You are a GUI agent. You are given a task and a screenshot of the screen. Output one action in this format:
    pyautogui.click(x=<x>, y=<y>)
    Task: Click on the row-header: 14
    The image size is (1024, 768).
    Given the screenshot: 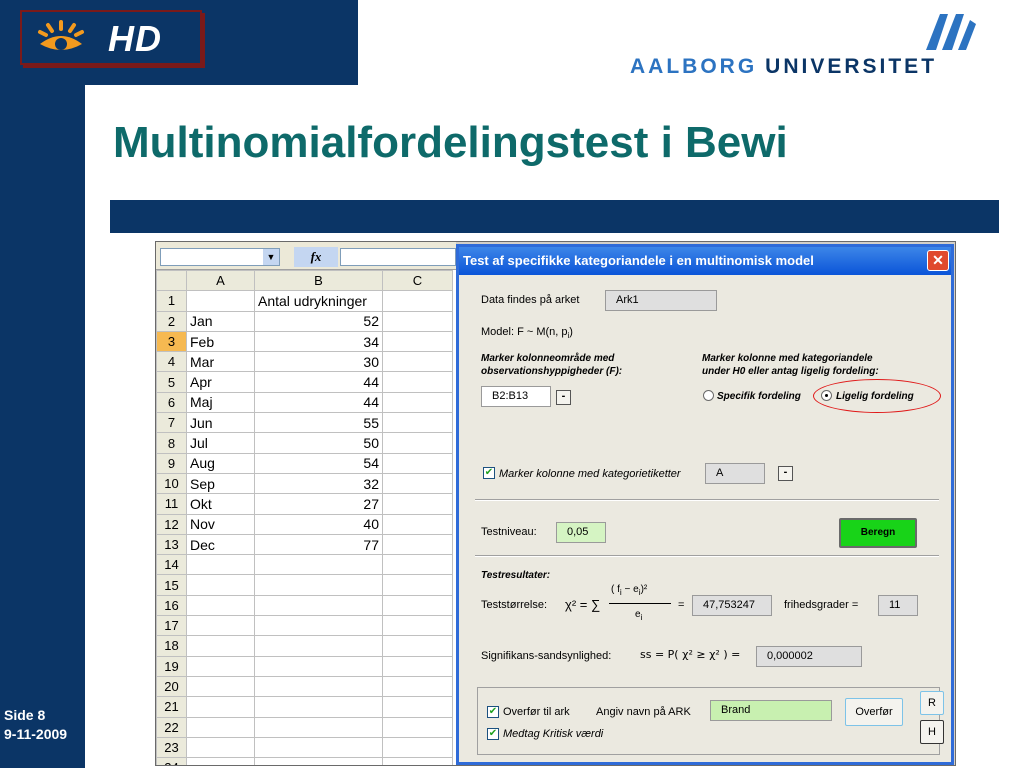 What is the action you would take?
    pyautogui.click(x=171, y=565)
    